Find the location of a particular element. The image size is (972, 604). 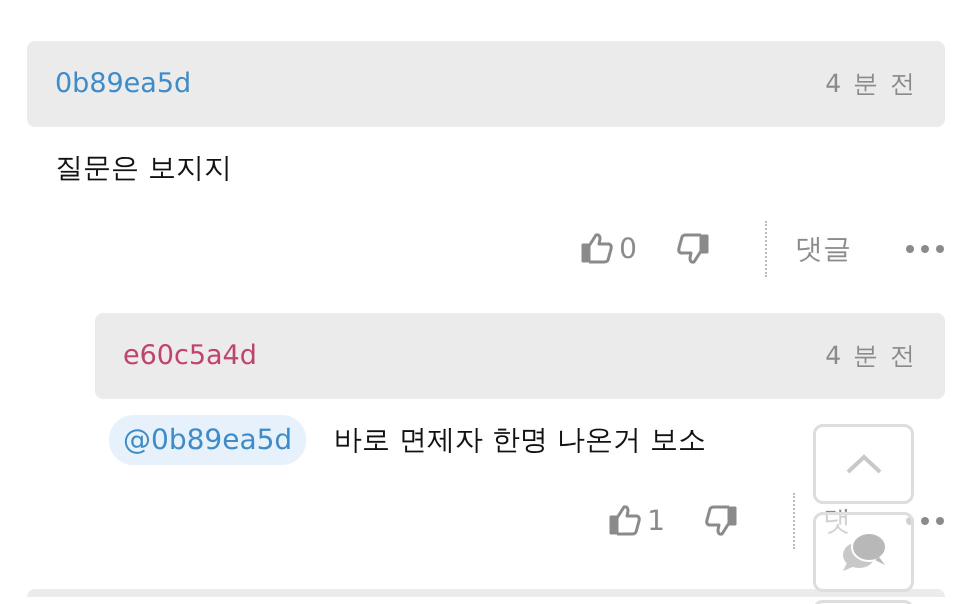

comment-author: e60c5a4d is located at coordinates (190, 356).